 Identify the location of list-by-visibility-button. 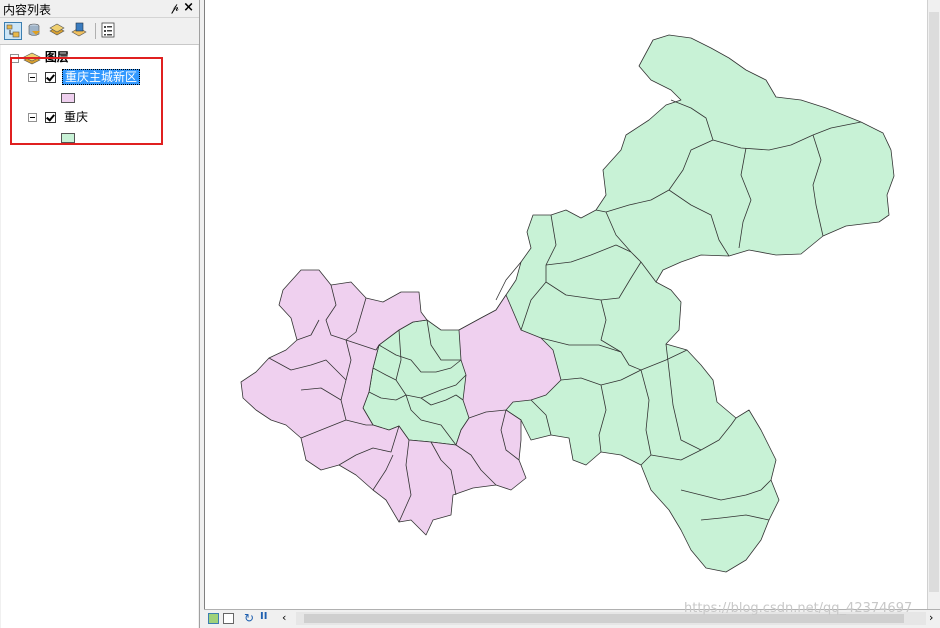
(58, 31).